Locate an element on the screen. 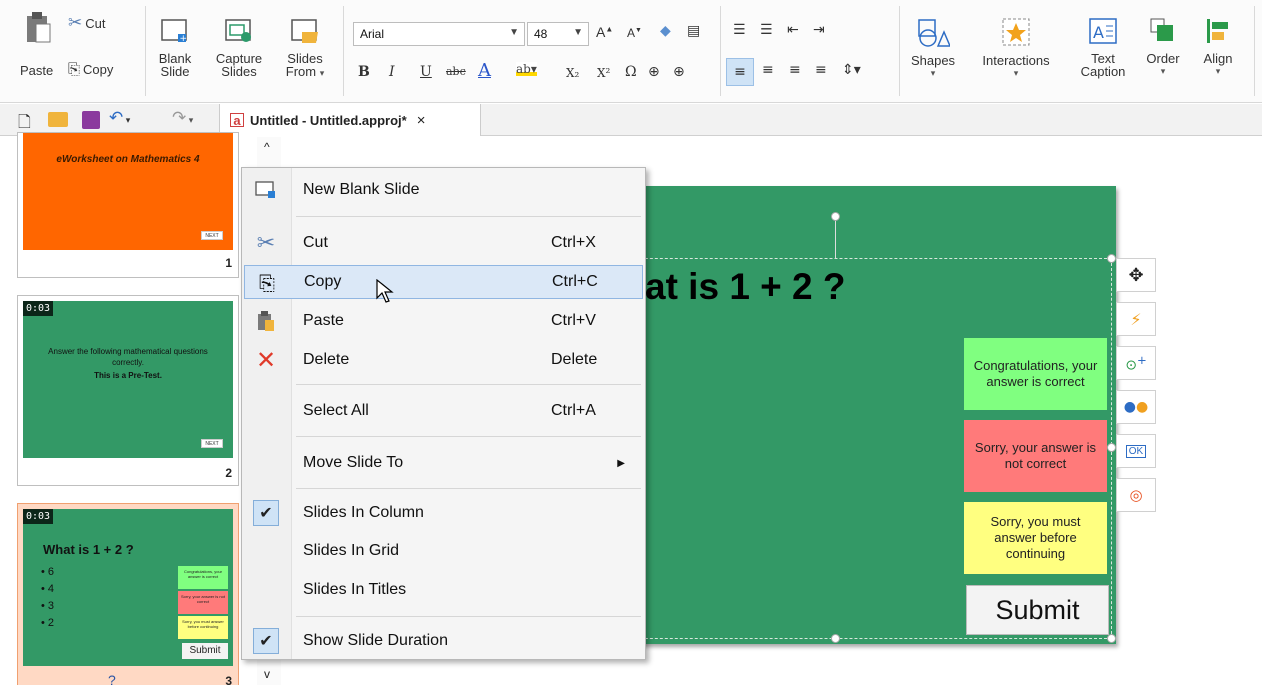 Image resolution: width=1262 pixels, height=685 pixels. move-icon: ✥ is located at coordinates (1136, 275).